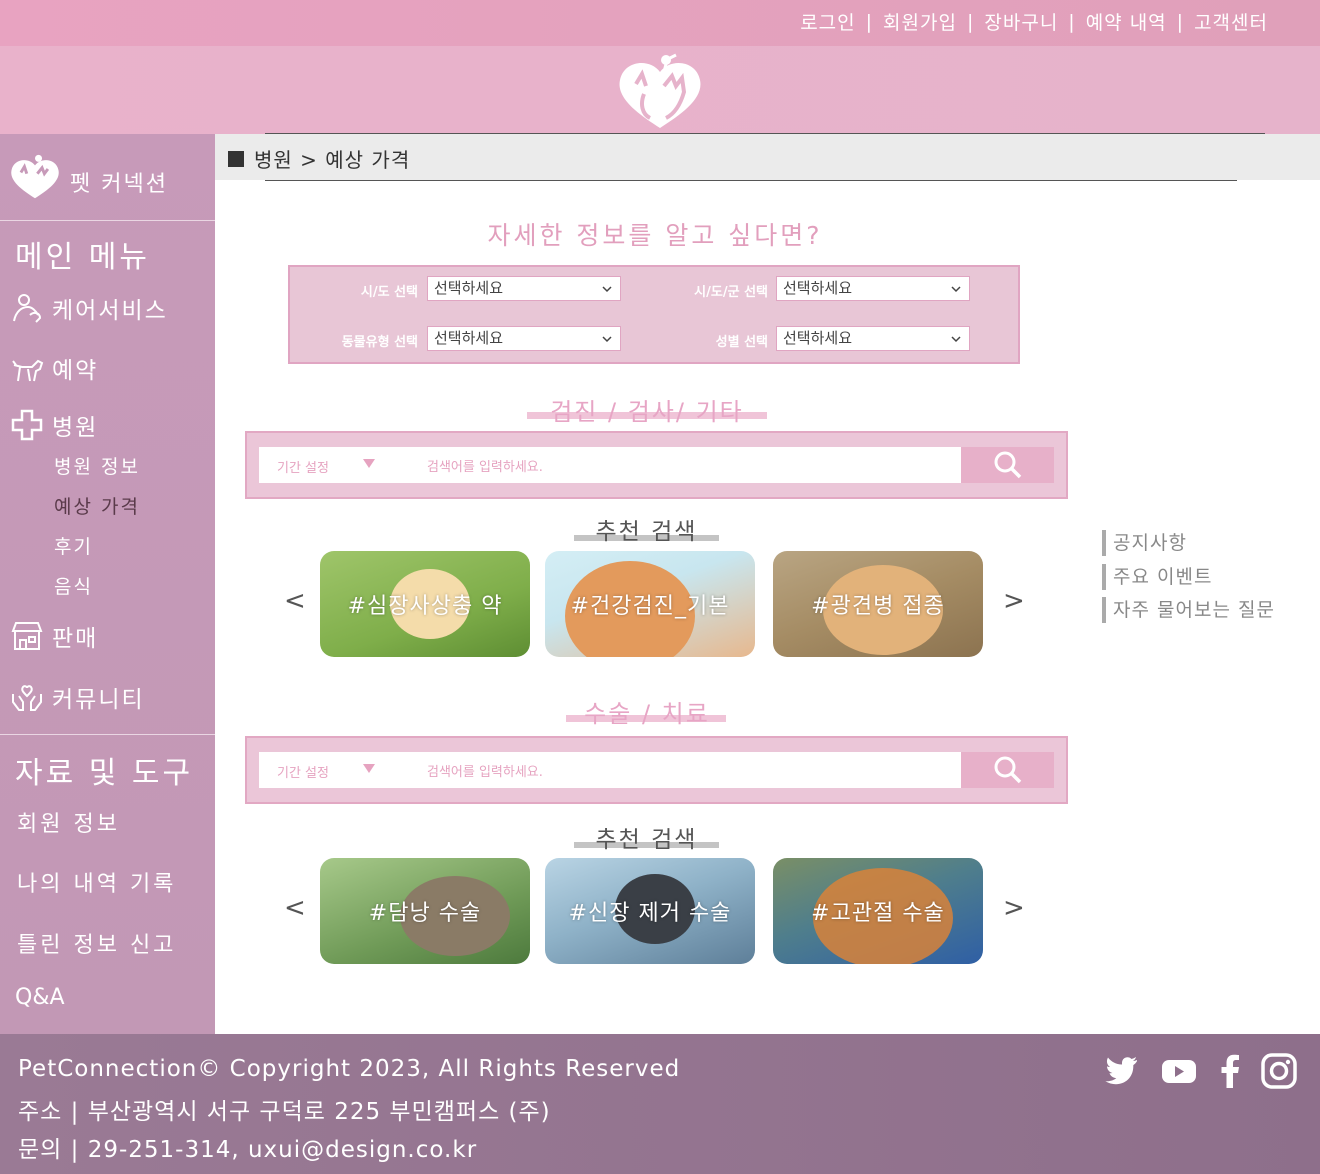 The width and height of the screenshot is (1320, 1174). I want to click on facebook-icon, so click(1231, 1071).